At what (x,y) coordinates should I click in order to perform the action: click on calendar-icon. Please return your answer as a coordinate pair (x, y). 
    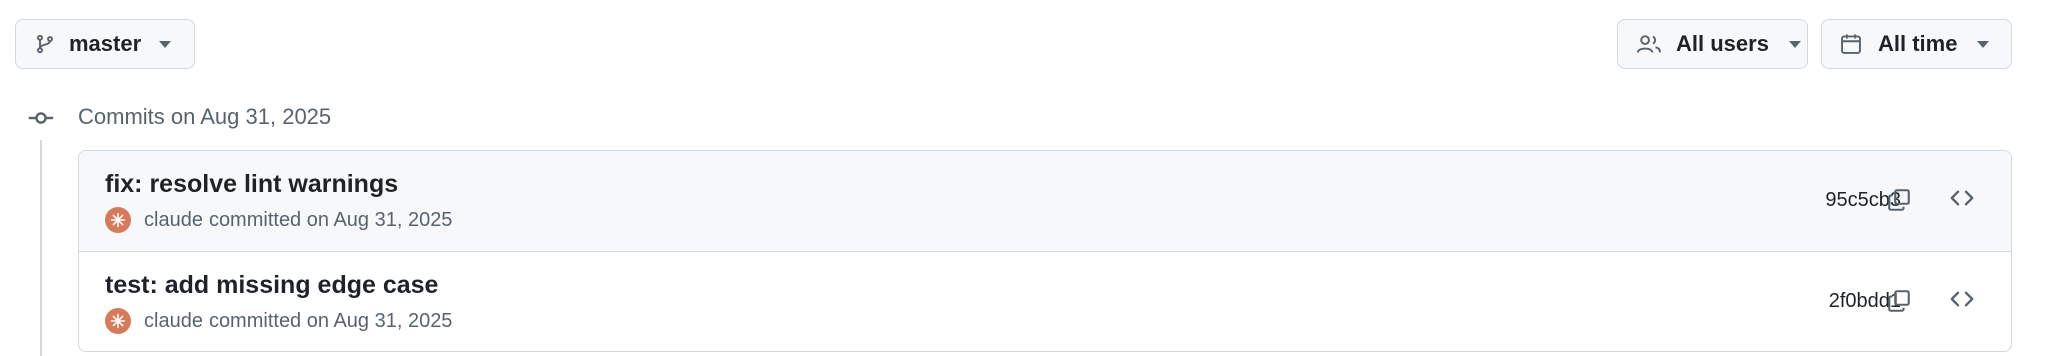
    Looking at the image, I should click on (1851, 44).